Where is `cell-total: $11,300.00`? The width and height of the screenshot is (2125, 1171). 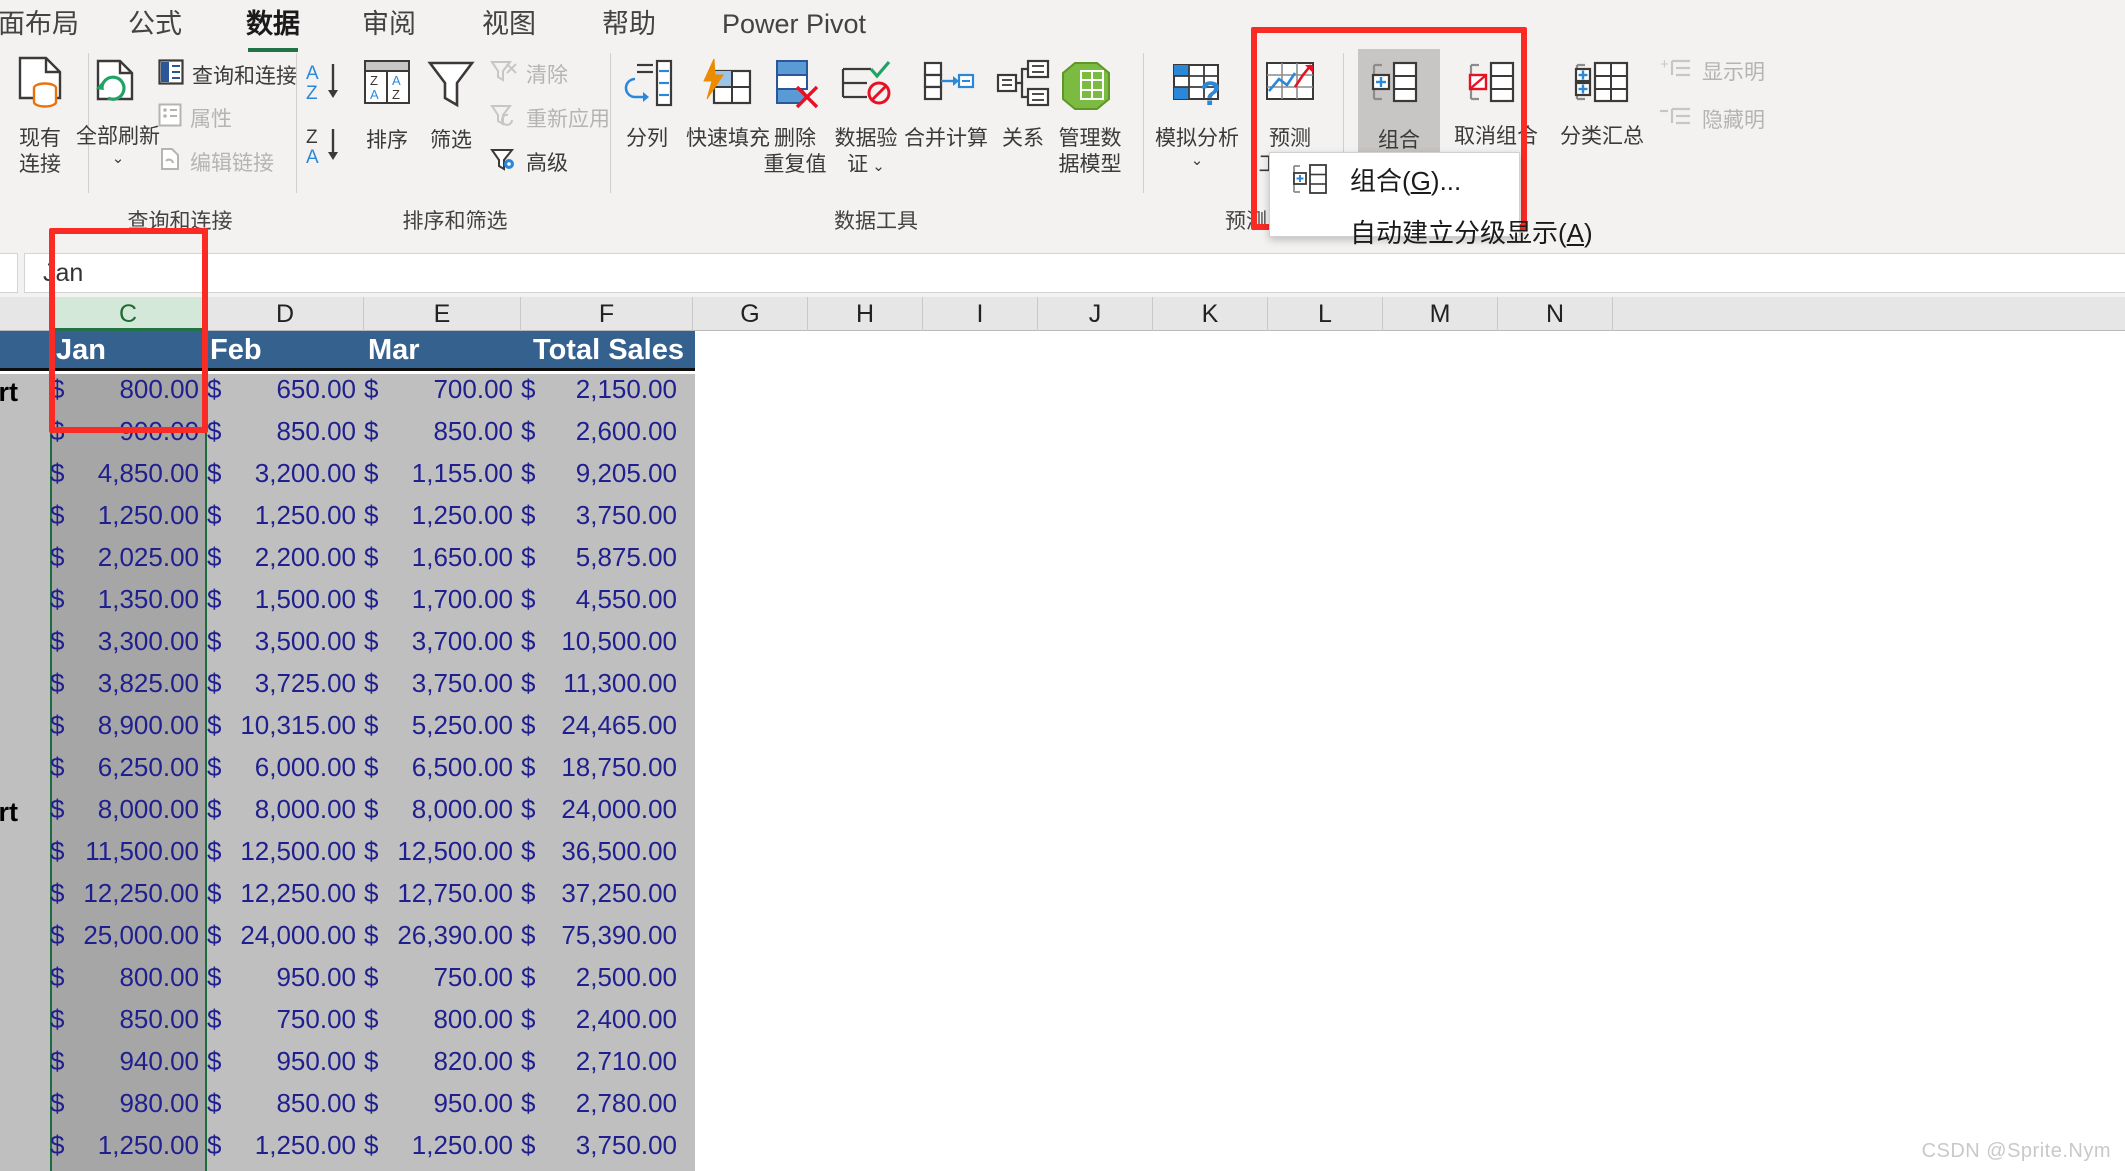
cell-total: $11,300.00 is located at coordinates (603, 683).